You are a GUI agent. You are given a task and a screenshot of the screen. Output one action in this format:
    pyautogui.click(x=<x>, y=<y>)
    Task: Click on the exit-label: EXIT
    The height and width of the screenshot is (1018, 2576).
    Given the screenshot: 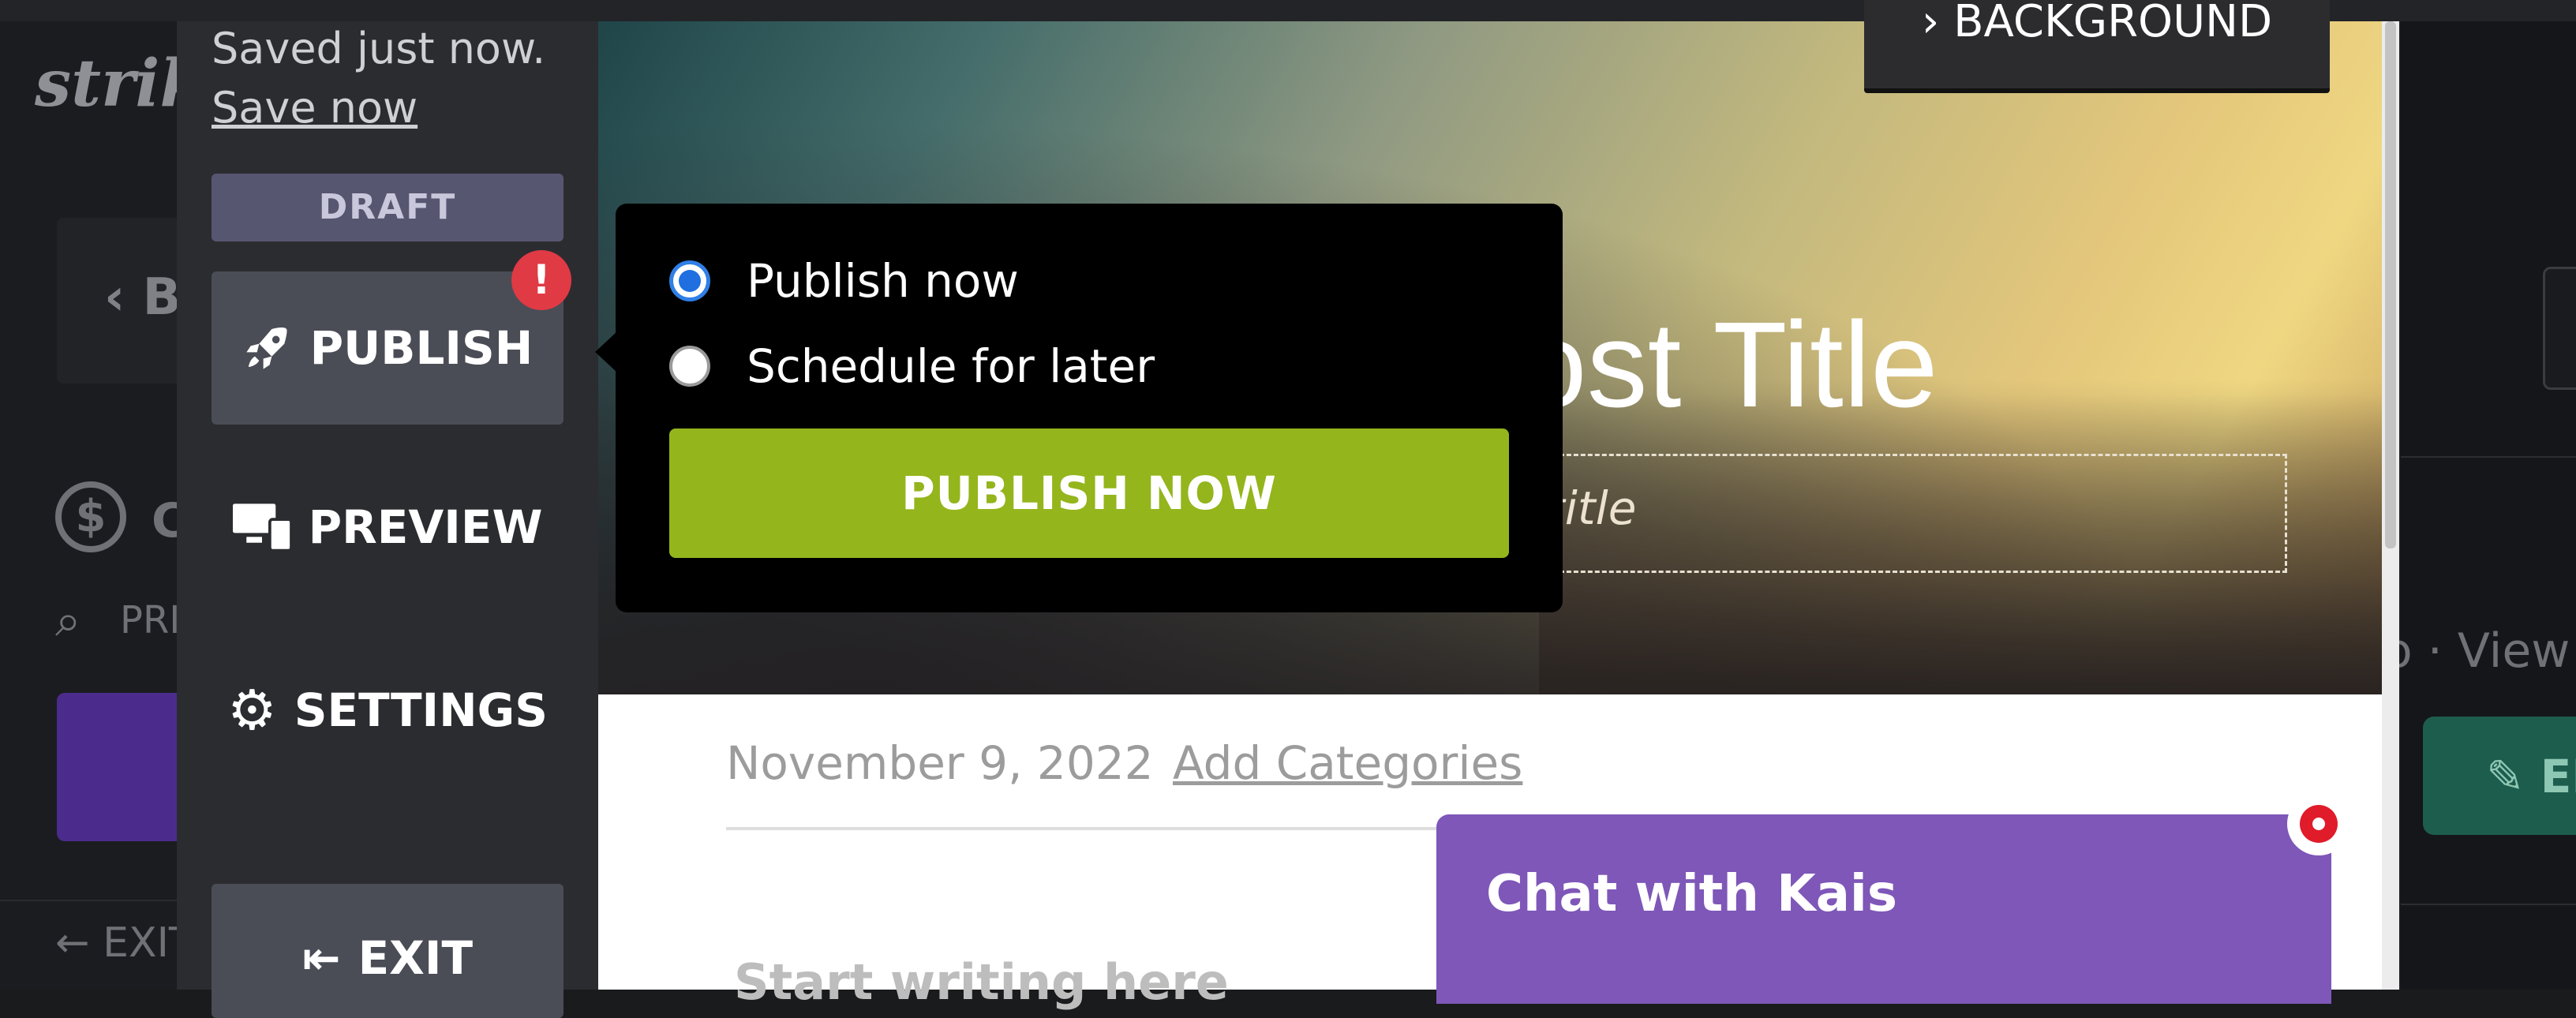 What is the action you would take?
    pyautogui.click(x=416, y=958)
    